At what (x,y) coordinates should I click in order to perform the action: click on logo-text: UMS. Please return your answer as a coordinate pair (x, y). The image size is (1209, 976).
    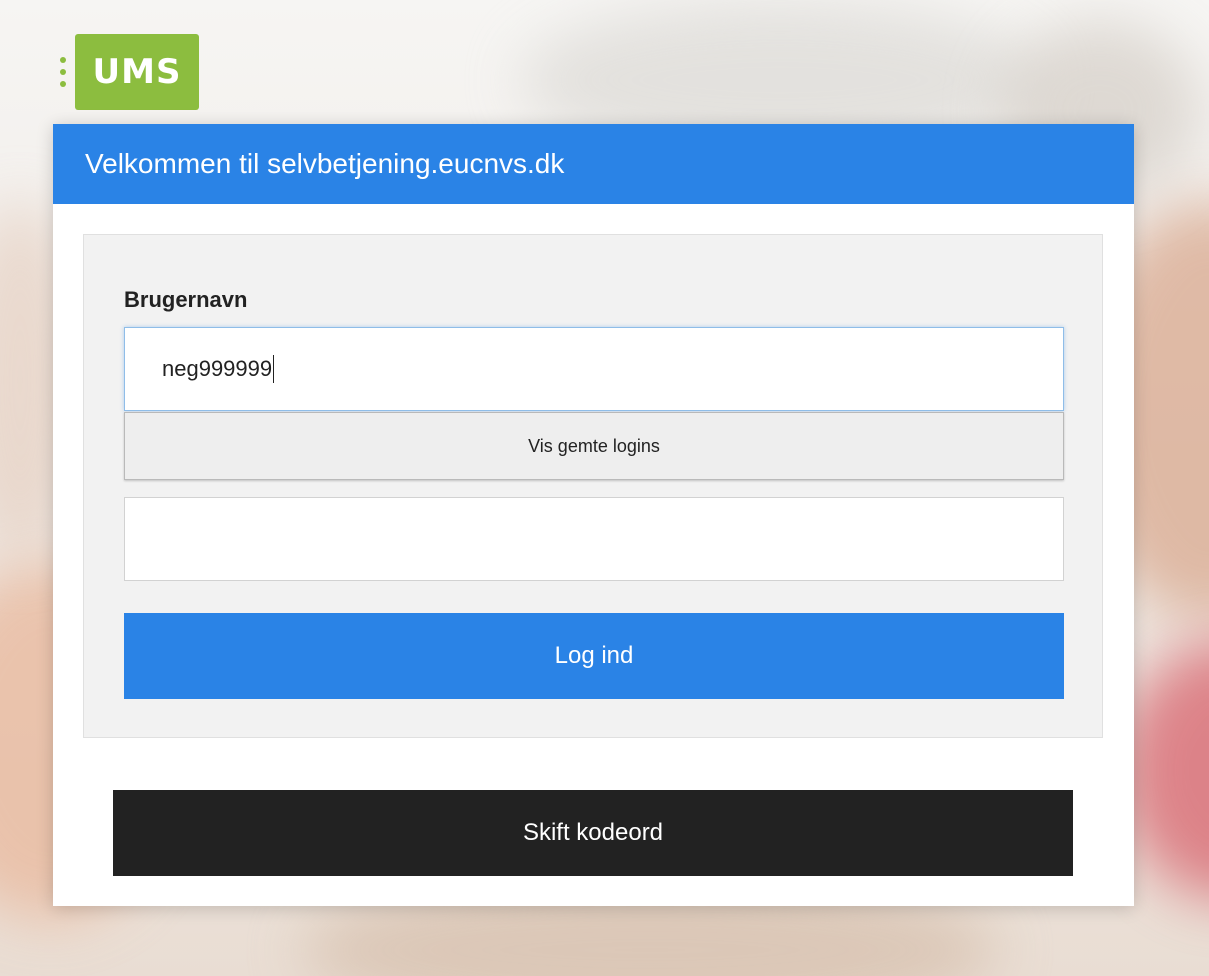
    Looking at the image, I should click on (137, 72).